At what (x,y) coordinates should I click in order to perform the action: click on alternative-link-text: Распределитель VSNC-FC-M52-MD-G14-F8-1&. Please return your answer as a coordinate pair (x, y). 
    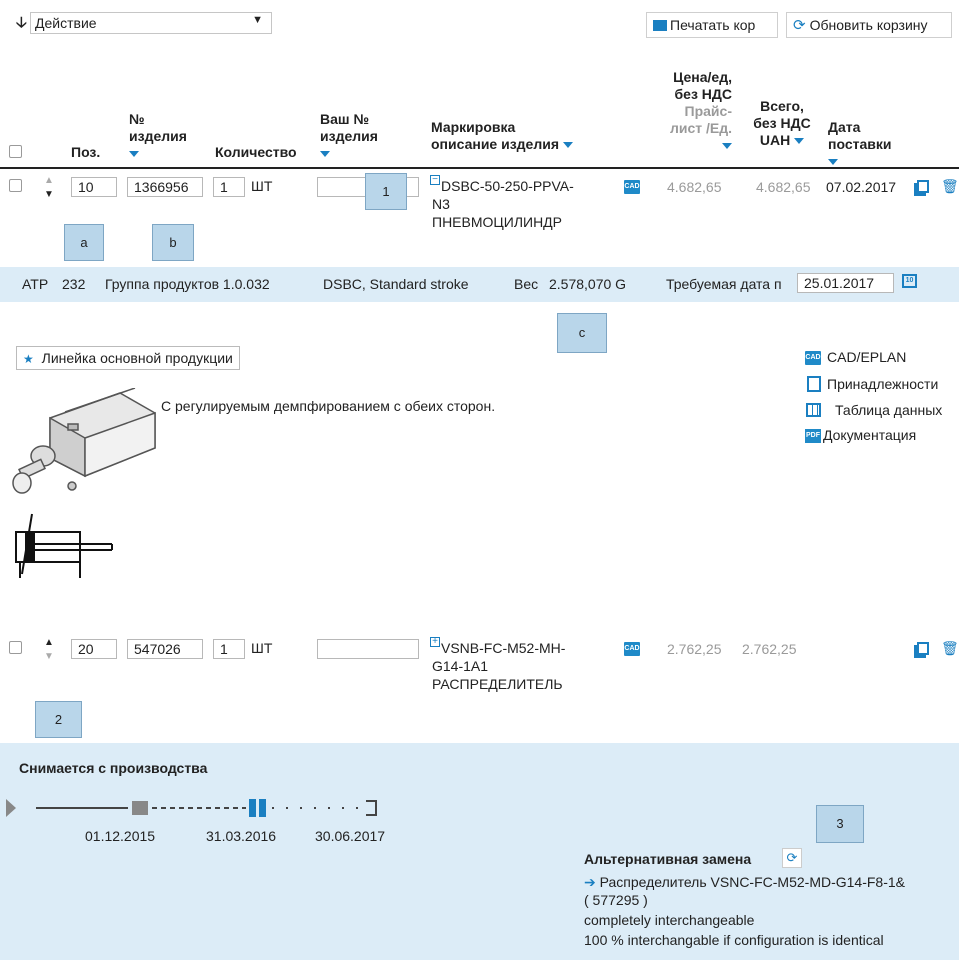
    Looking at the image, I should click on (752, 882).